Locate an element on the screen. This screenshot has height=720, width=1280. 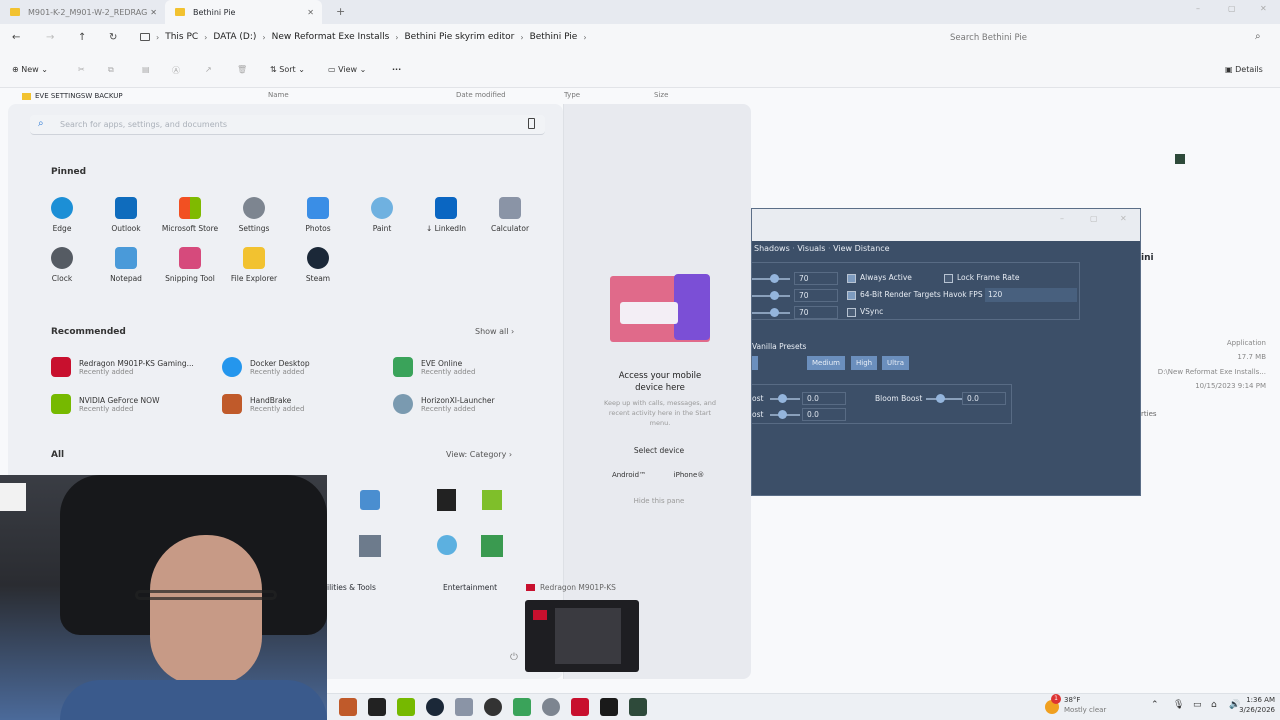
handbrake-icon is located at coordinates (348, 707).